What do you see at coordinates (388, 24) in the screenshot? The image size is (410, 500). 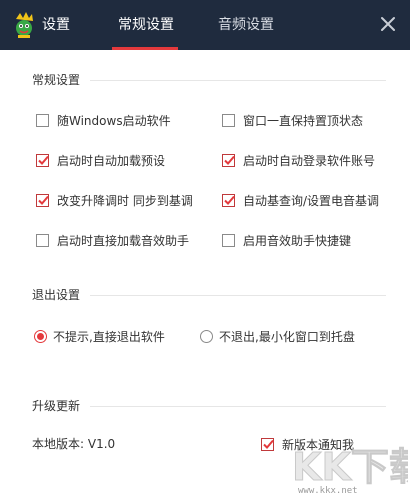 I see `close-icon` at bounding box center [388, 24].